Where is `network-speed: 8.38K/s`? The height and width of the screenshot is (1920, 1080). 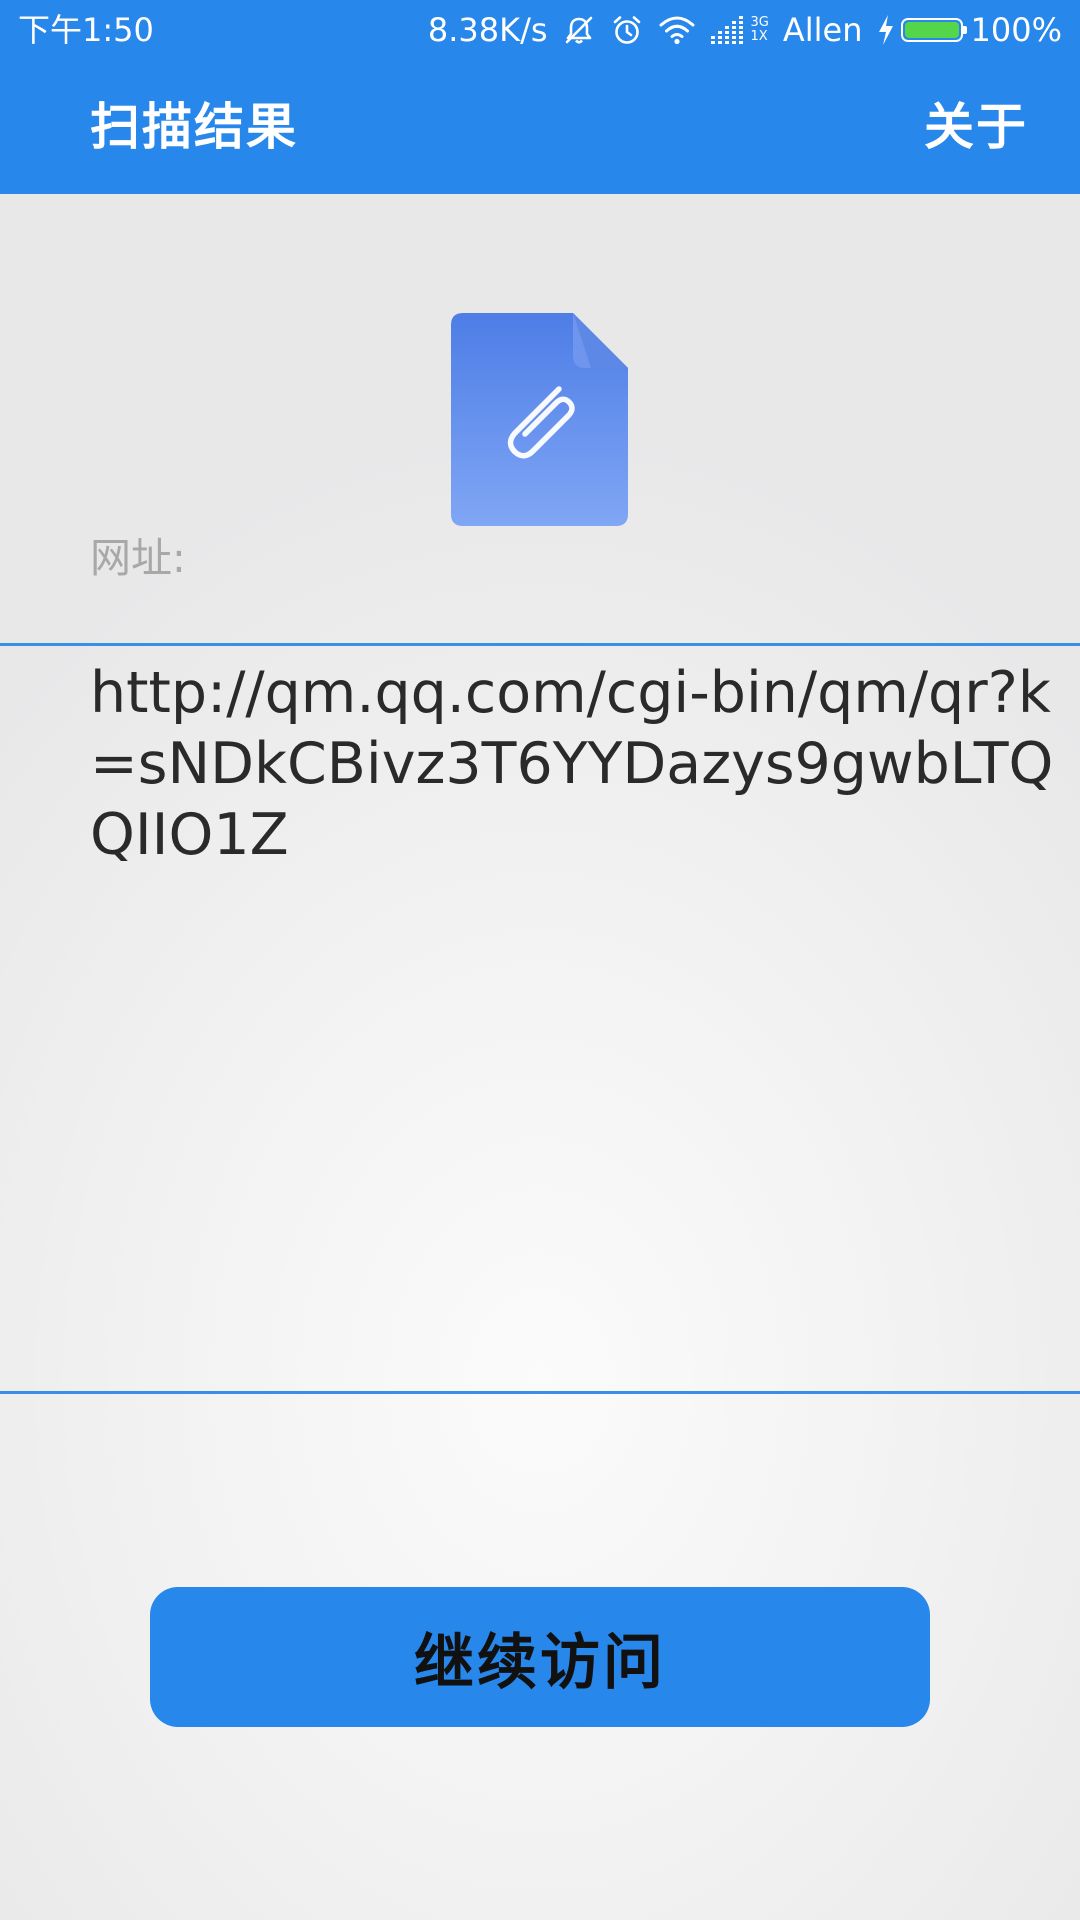 network-speed: 8.38K/s is located at coordinates (487, 30).